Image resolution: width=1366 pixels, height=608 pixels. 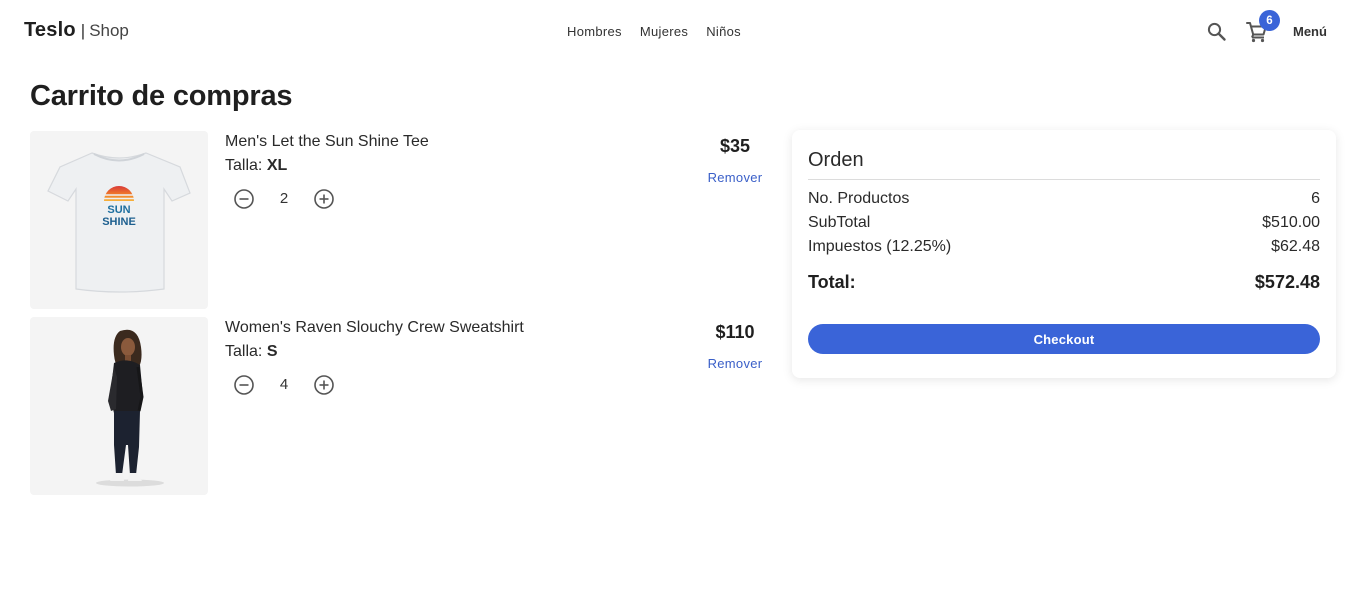 I want to click on product-size: Talla: XL, so click(x=256, y=166).